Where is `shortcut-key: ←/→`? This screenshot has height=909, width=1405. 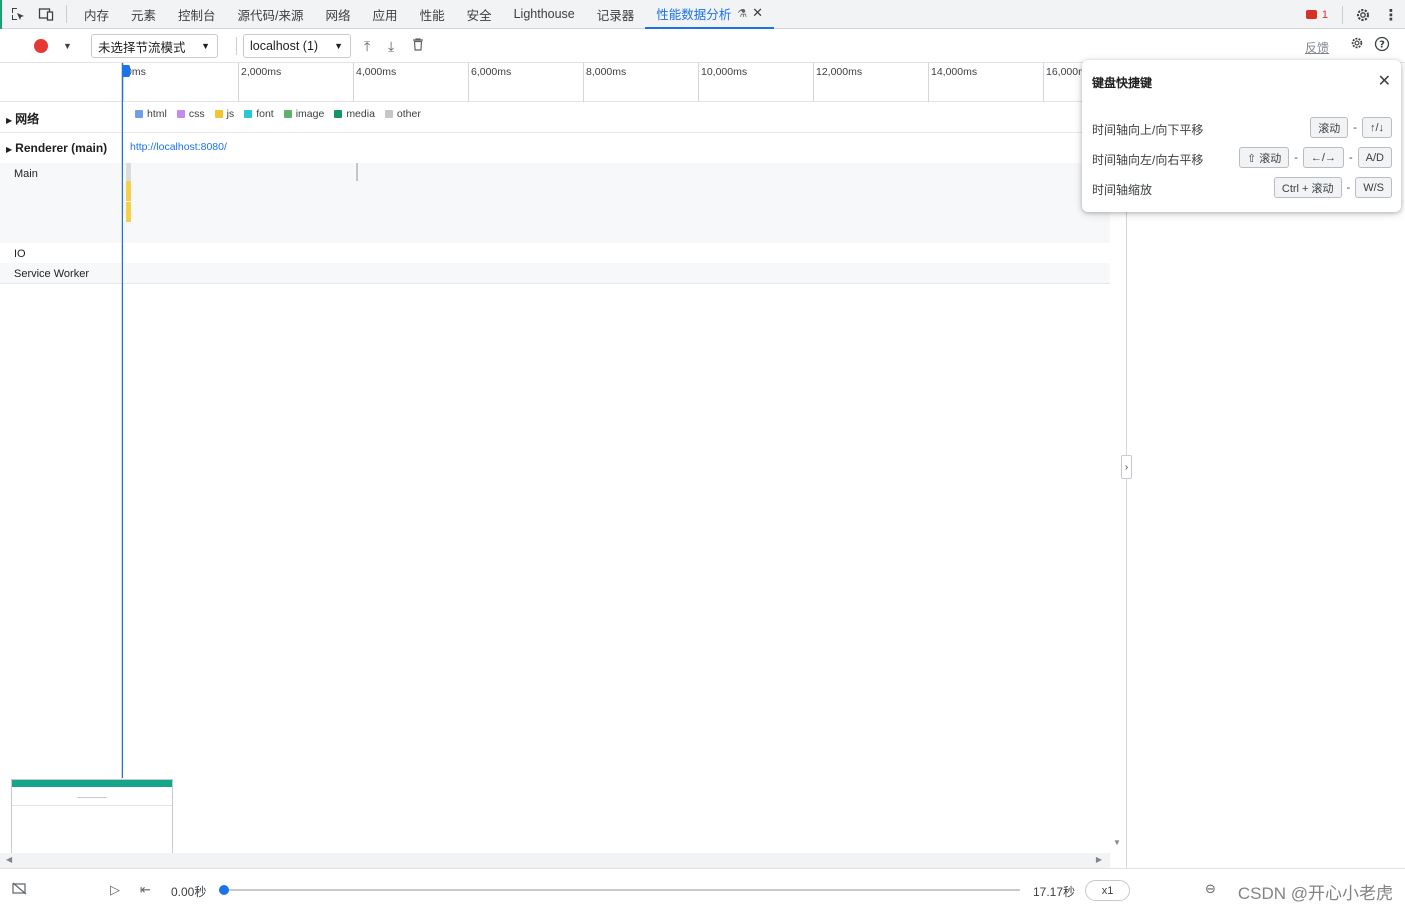
shortcut-key: ←/→ is located at coordinates (1323, 157).